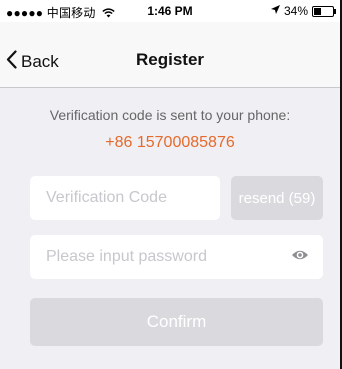 The height and width of the screenshot is (369, 342). I want to click on location-icon, so click(275, 11).